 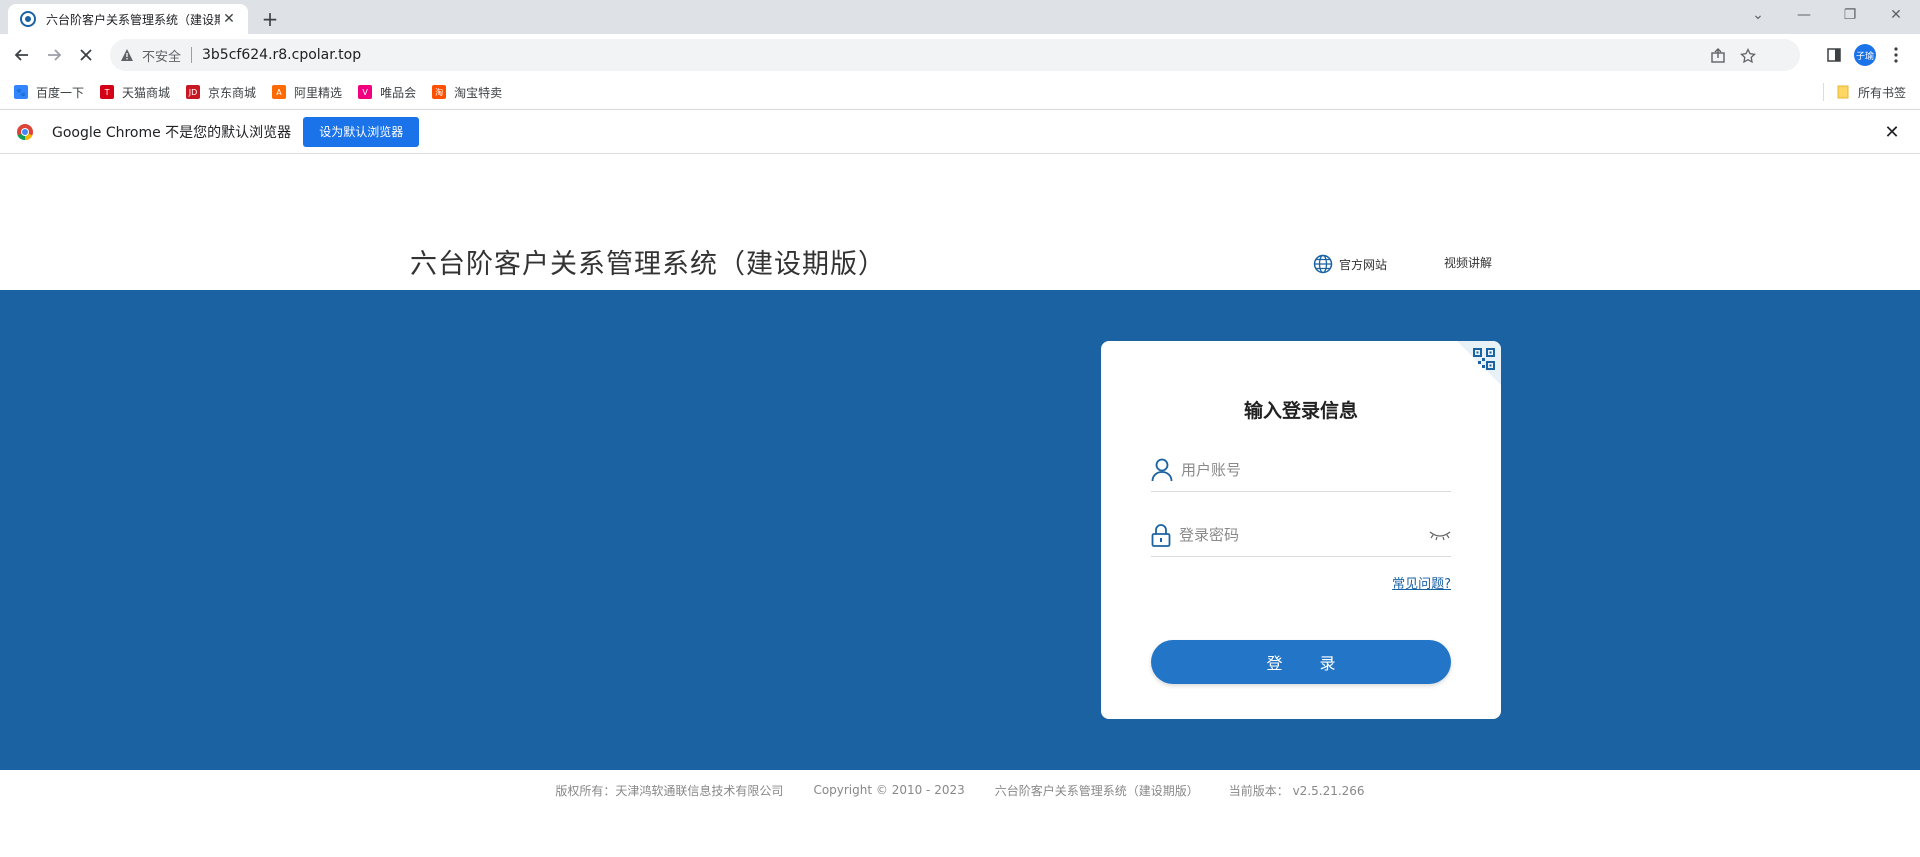 What do you see at coordinates (21, 92) in the screenshot?
I see `baidu-paw-icon: 🐾` at bounding box center [21, 92].